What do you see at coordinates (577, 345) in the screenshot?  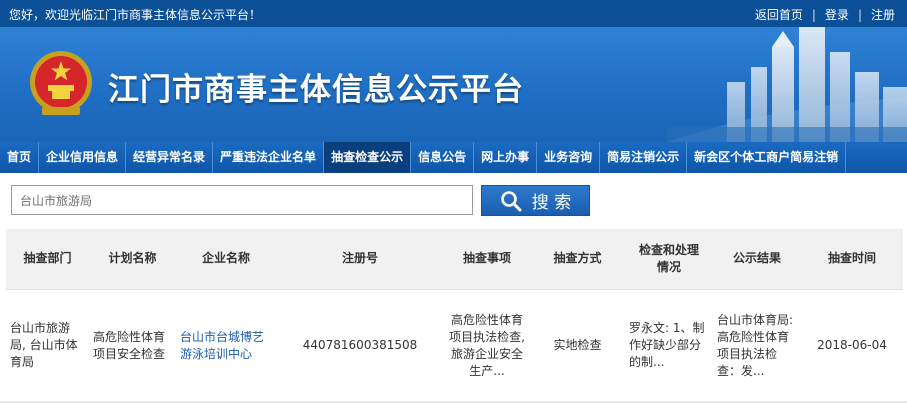 I see `cell-method: 实地检查` at bounding box center [577, 345].